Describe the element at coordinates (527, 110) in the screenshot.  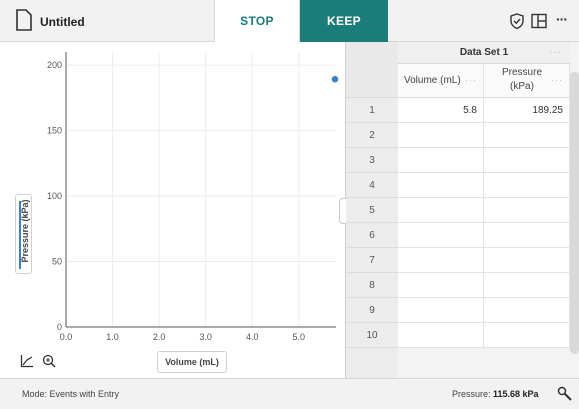
I see `table-cell: 189.25` at that location.